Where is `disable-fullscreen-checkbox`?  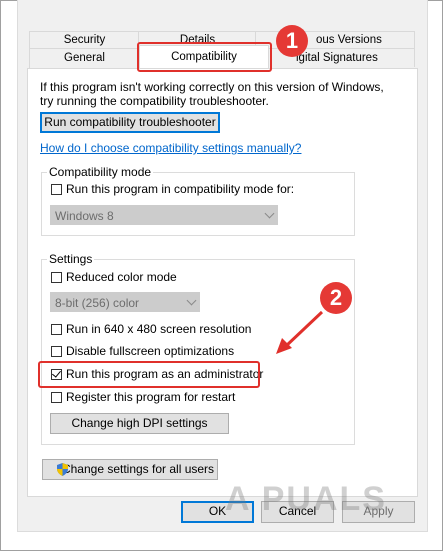
disable-fullscreen-checkbox is located at coordinates (56, 351).